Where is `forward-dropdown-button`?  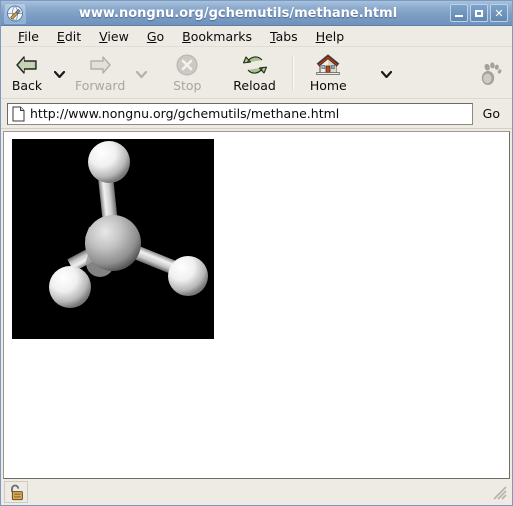
forward-dropdown-button is located at coordinates (141, 73).